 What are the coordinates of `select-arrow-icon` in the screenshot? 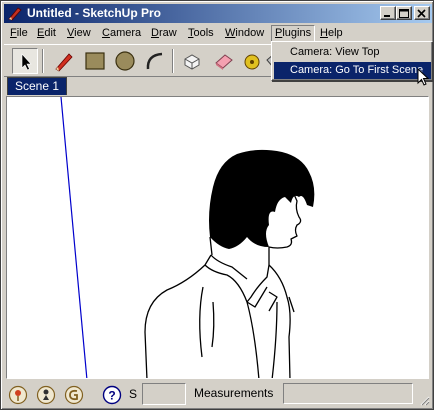 It's located at (26, 62).